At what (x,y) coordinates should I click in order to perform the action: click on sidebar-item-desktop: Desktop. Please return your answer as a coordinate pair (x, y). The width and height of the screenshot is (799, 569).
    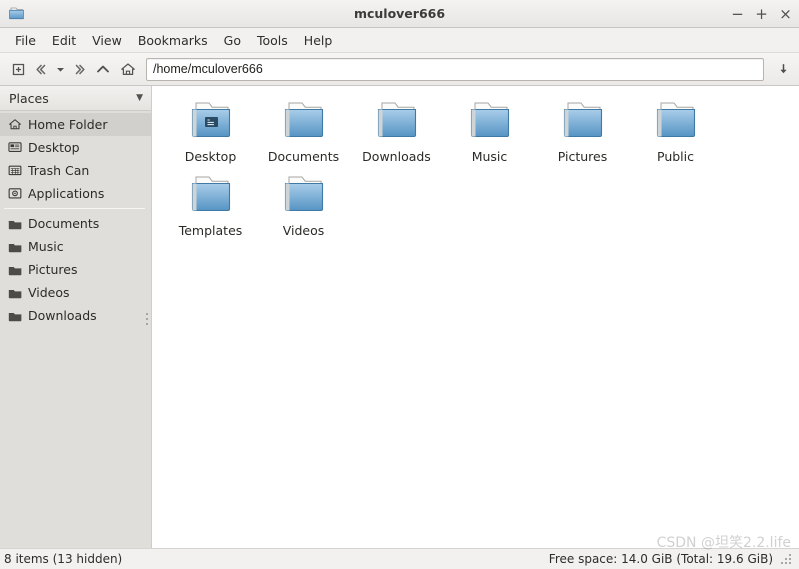
    Looking at the image, I should click on (75, 147).